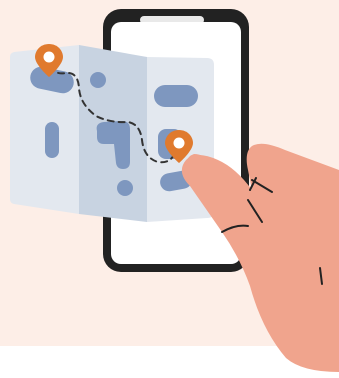  Describe the element at coordinates (172, 20) in the screenshot. I see `phone-speaker` at that location.